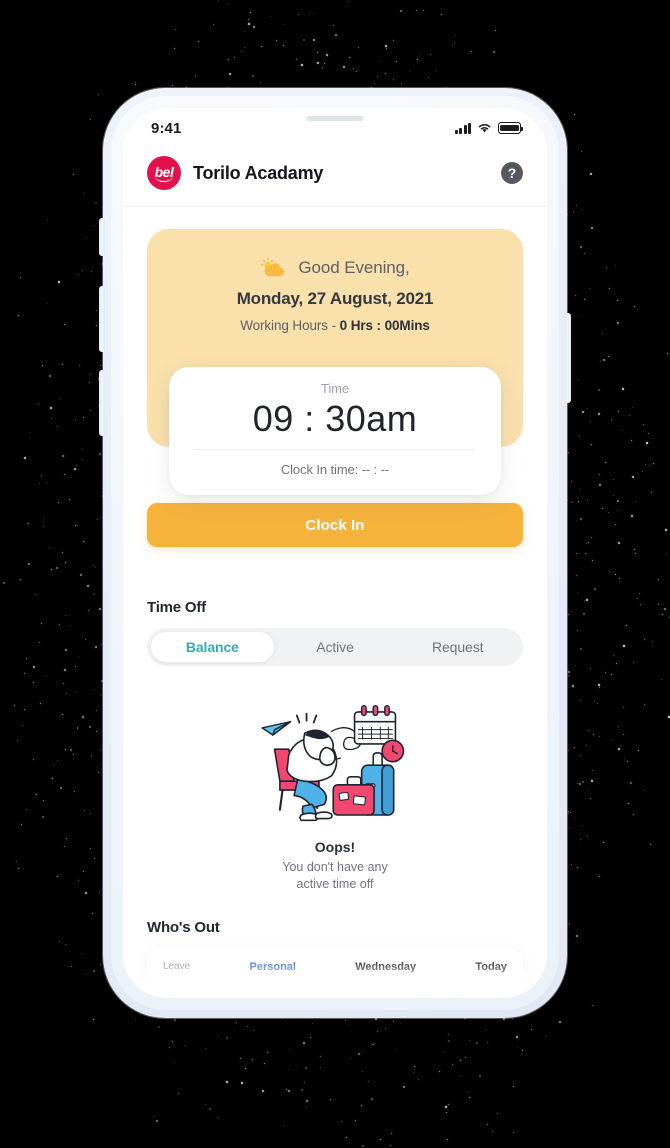 The width and height of the screenshot is (670, 1148). Describe the element at coordinates (335, 177) in the screenshot. I see `app-header: bel Torilo Acadamy ?` at that location.